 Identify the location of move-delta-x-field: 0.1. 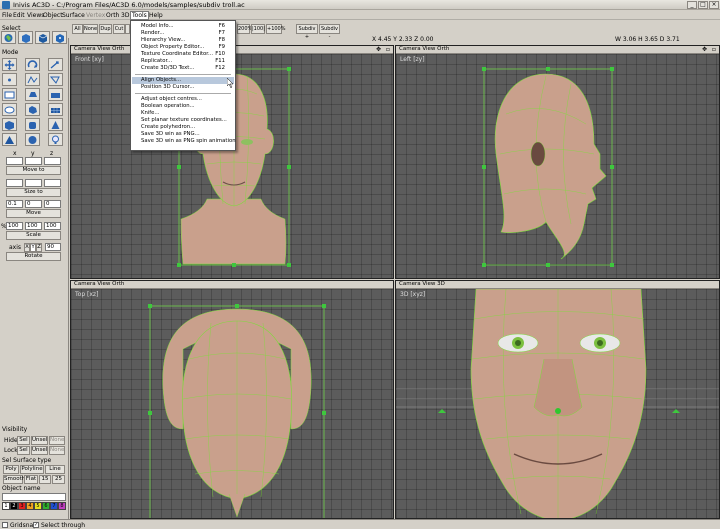
(14, 204).